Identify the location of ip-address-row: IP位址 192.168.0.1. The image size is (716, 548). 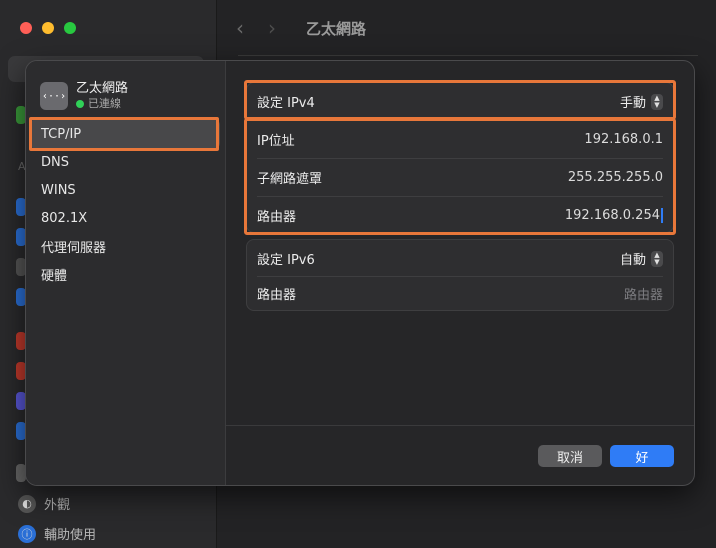
(460, 139).